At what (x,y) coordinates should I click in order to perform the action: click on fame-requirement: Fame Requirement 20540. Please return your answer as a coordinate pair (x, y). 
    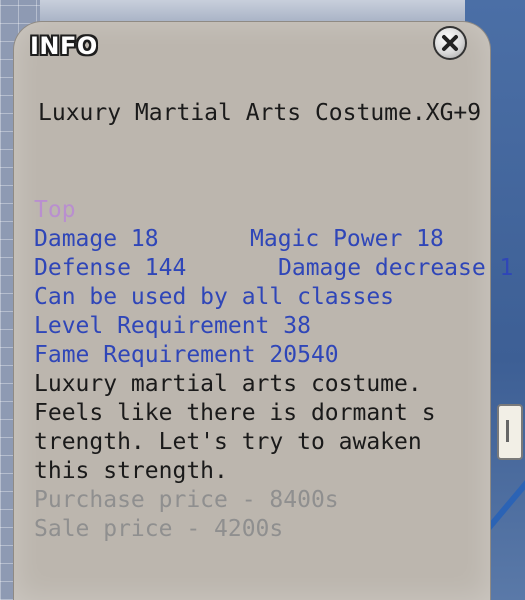
    Looking at the image, I should click on (186, 355).